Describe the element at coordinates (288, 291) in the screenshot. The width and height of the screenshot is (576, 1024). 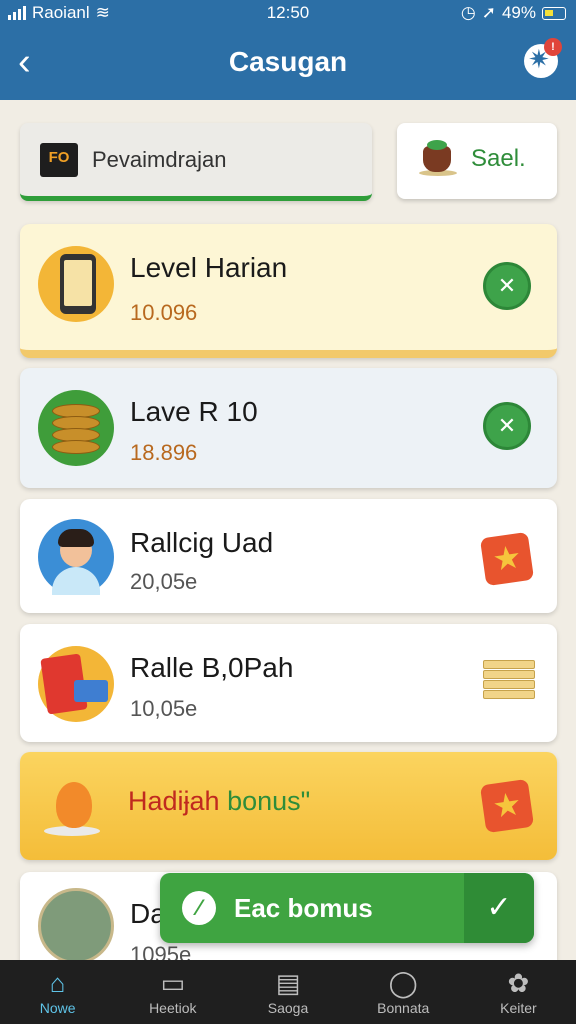
I see `list-item: Level Harian 10.096` at that location.